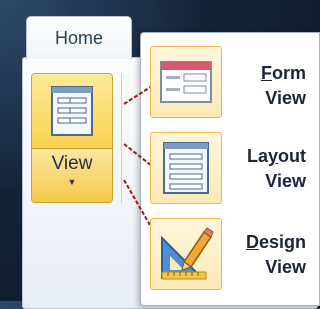 Image resolution: width=320 pixels, height=309 pixels. I want to click on chevron-down-icon: ▼, so click(72, 182).